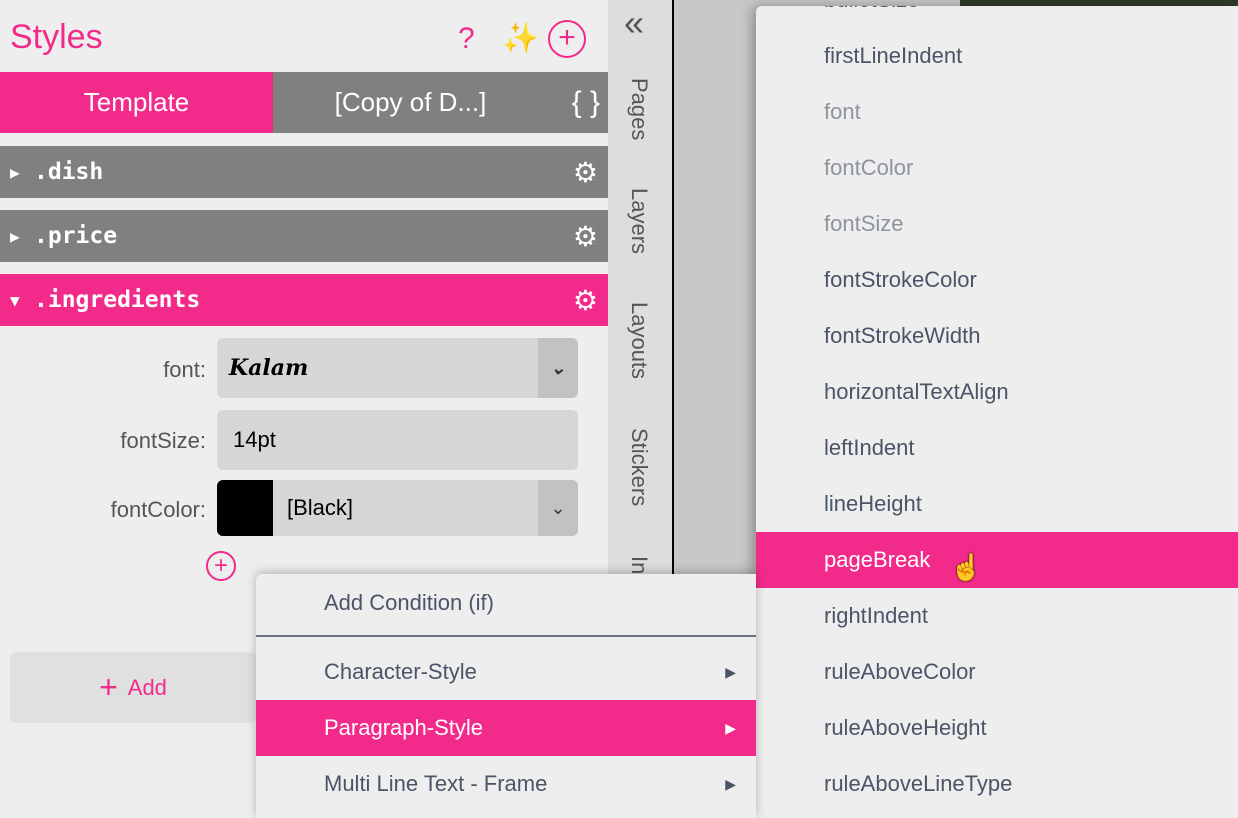 The width and height of the screenshot is (1238, 818). Describe the element at coordinates (567, 39) in the screenshot. I see `add-circle-icon: +` at that location.